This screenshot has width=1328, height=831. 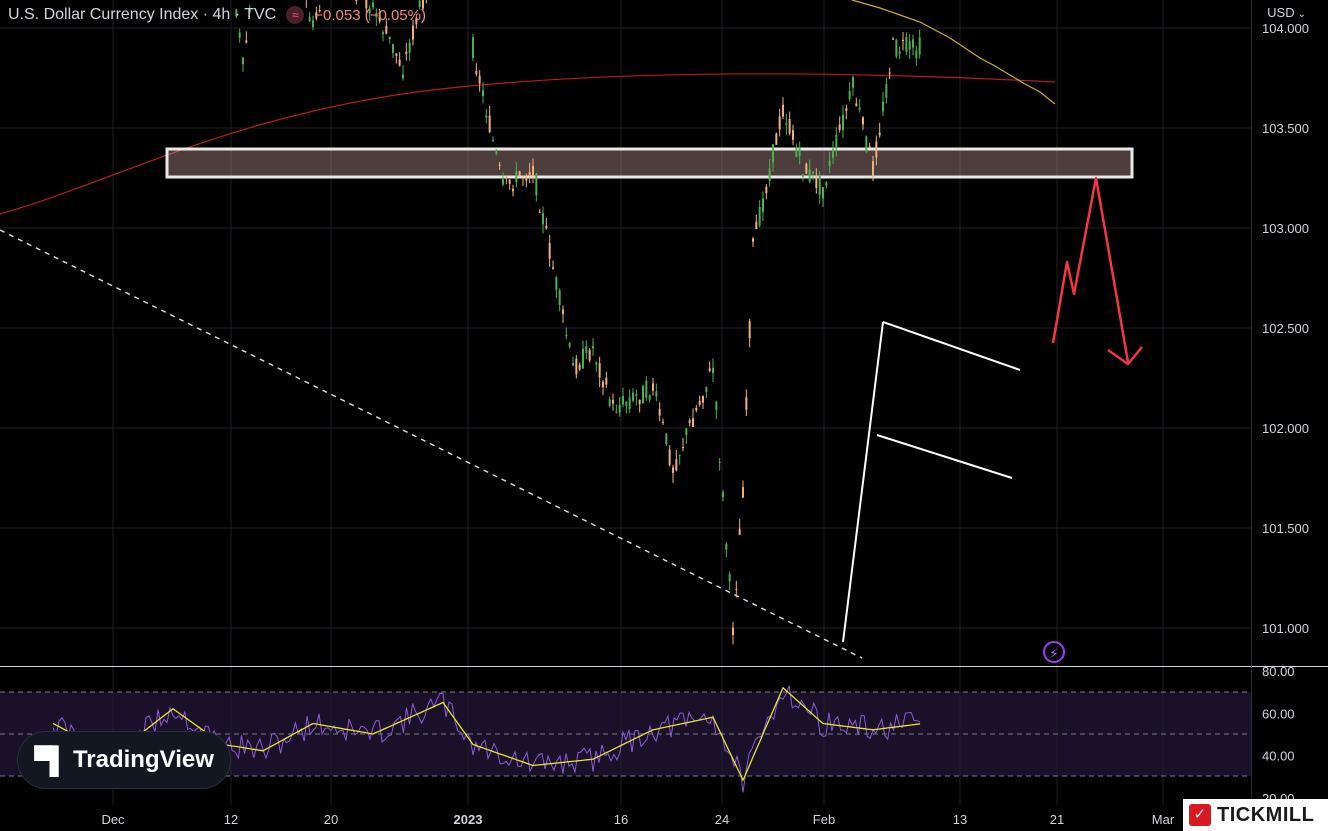 What do you see at coordinates (1255, 815) in the screenshot?
I see `tickmill-logo: ✓ TICKMILL` at bounding box center [1255, 815].